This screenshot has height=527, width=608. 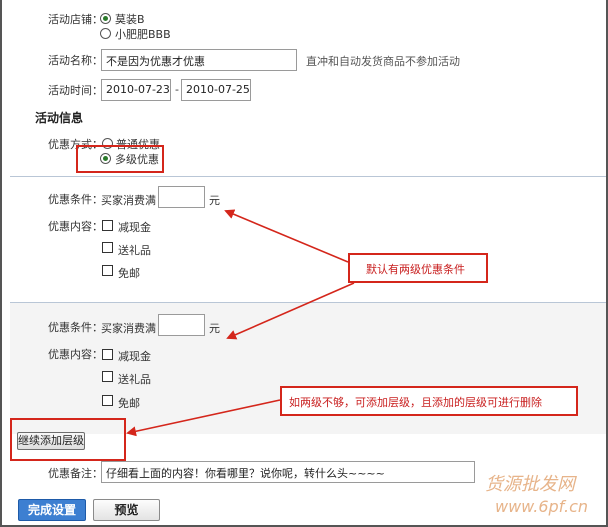 I want to click on watermark-logo-text: 货源批发网, so click(x=530, y=484).